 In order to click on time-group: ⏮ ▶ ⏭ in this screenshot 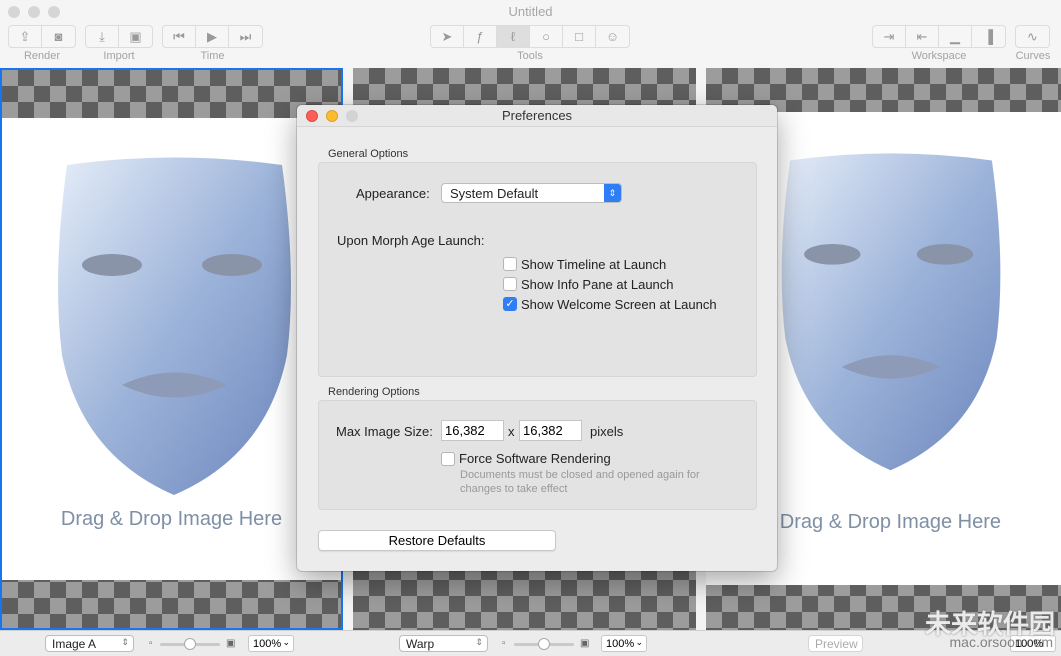, I will do `click(212, 36)`.